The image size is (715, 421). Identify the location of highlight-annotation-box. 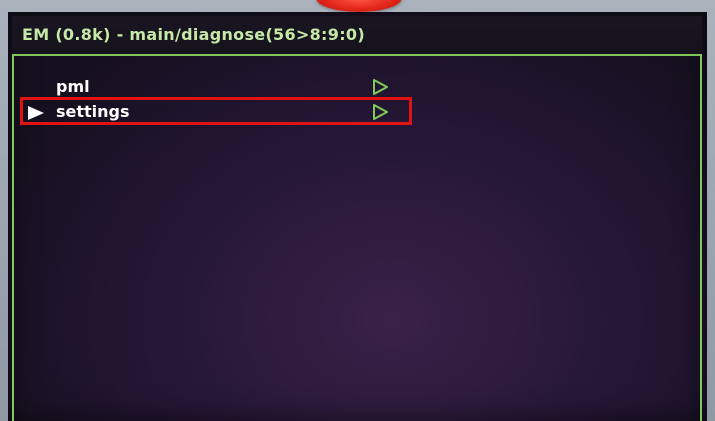
(216, 111).